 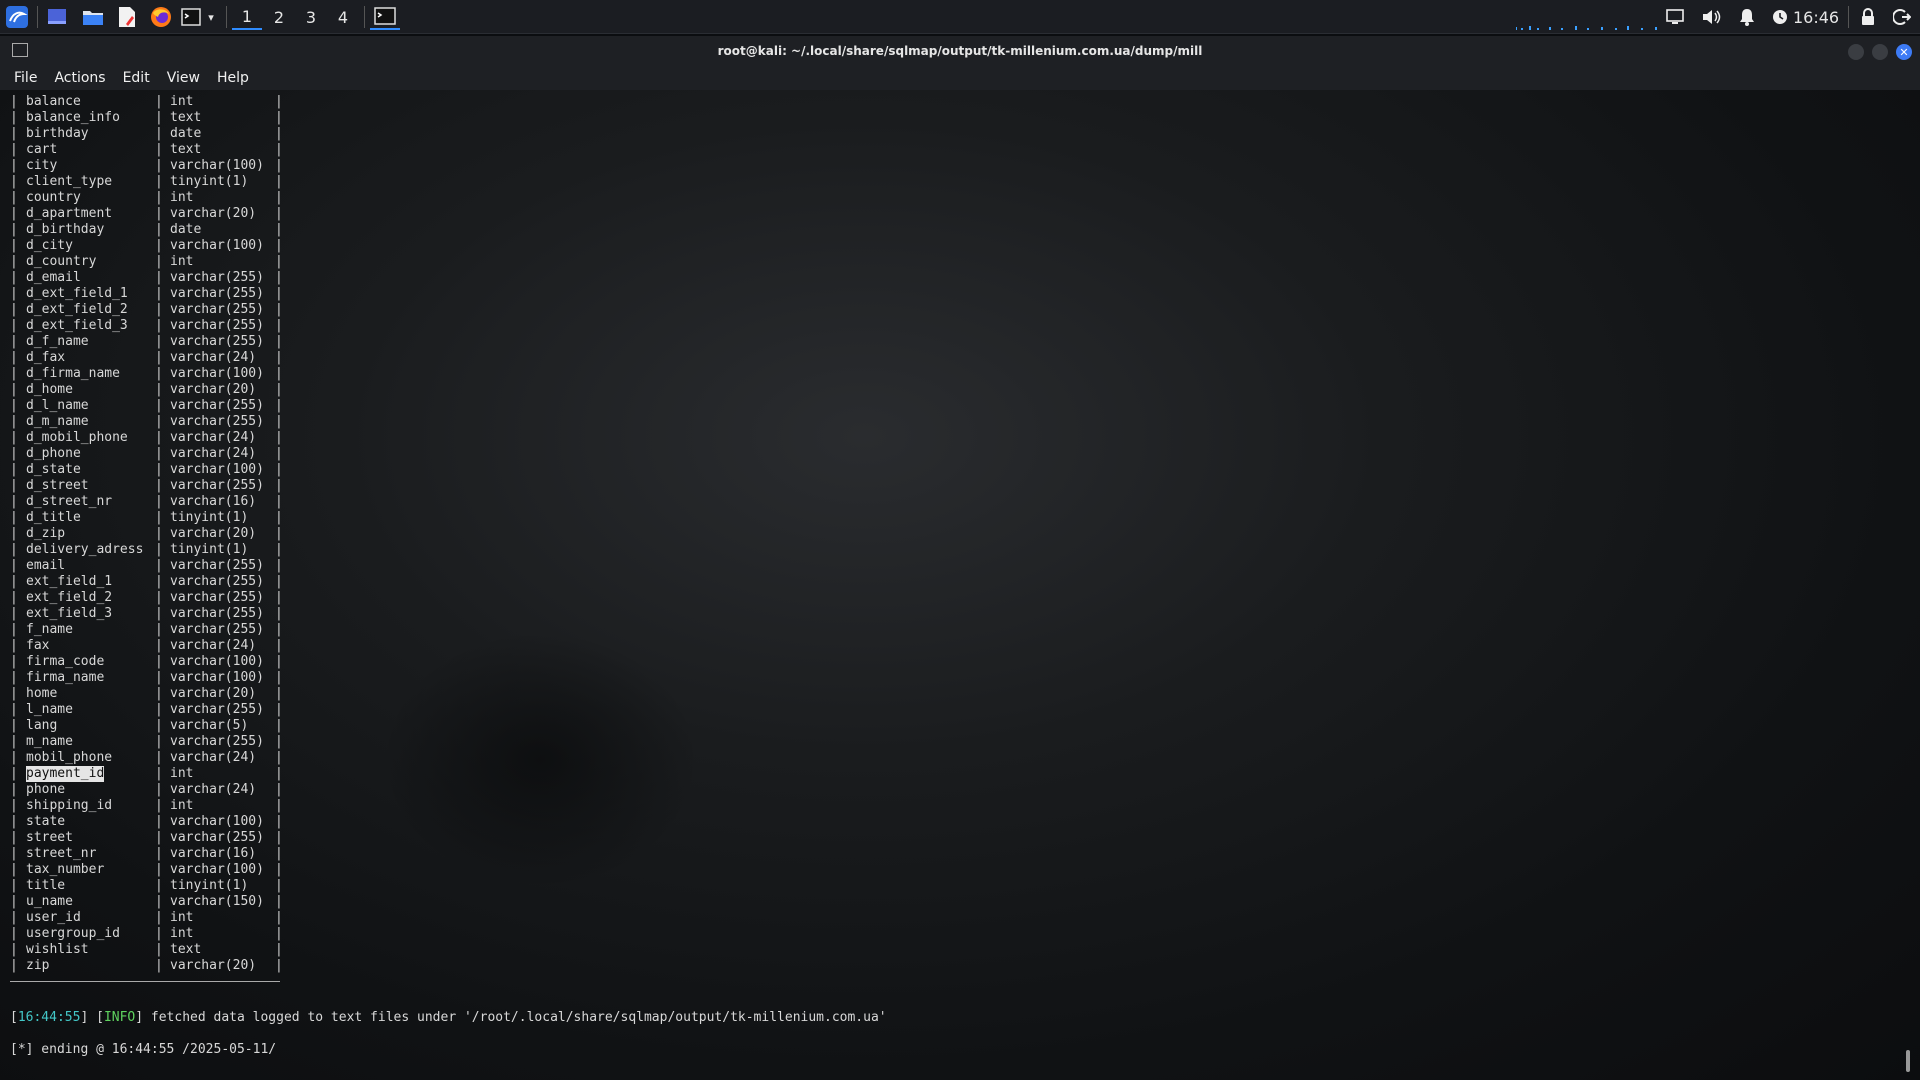 What do you see at coordinates (79, 78) in the screenshot?
I see `menu-actions: Actions` at bounding box center [79, 78].